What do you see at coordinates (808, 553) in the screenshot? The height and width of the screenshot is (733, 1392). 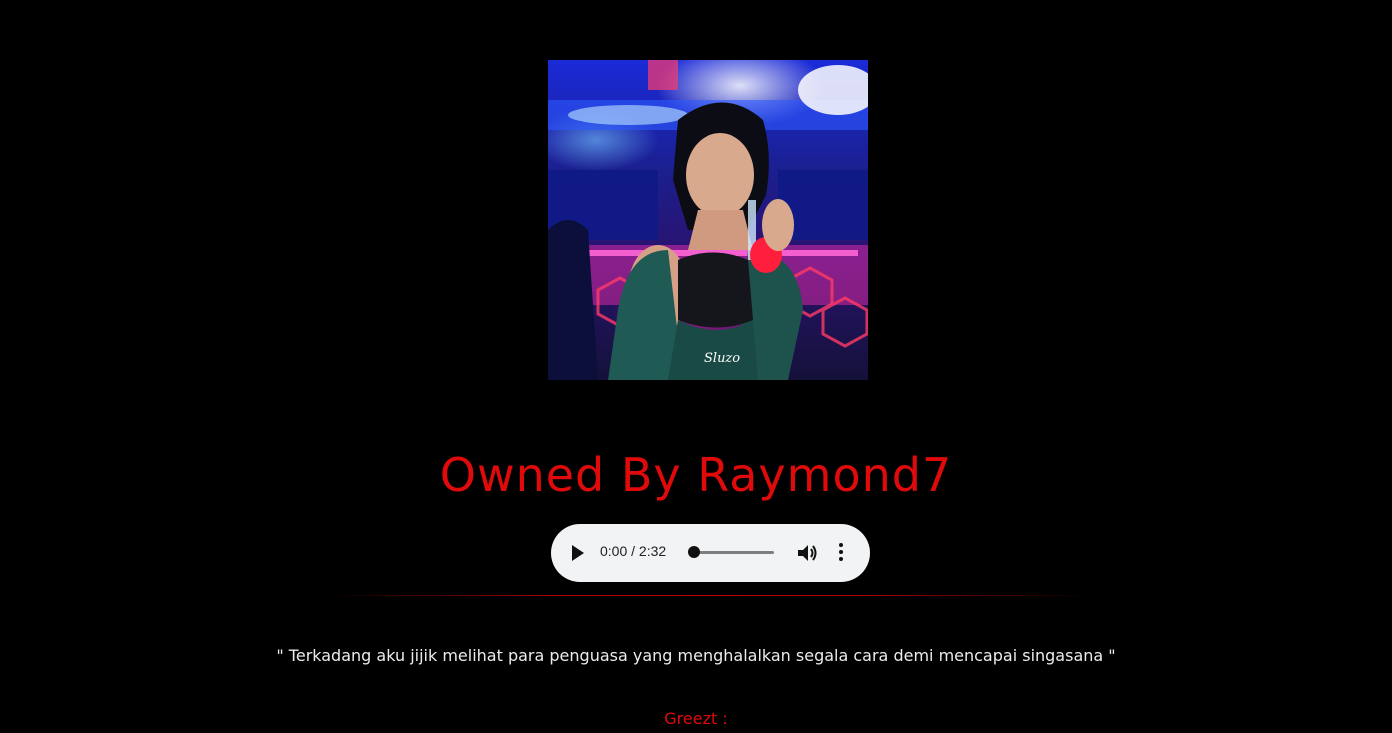 I see `volume-icon` at bounding box center [808, 553].